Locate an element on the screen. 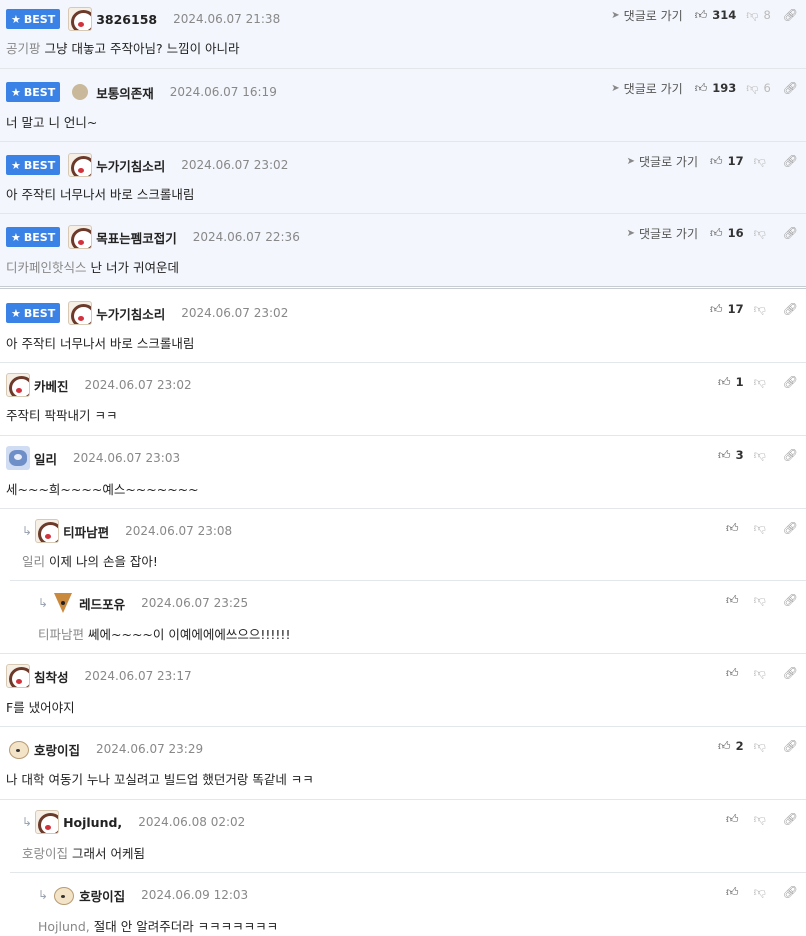 The width and height of the screenshot is (806, 936). like-count: 314 is located at coordinates (724, 15).